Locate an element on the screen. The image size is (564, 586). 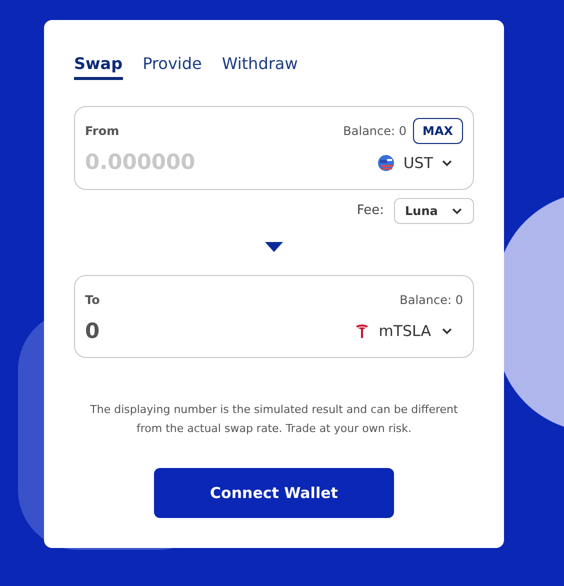
panel-label: To is located at coordinates (92, 300).